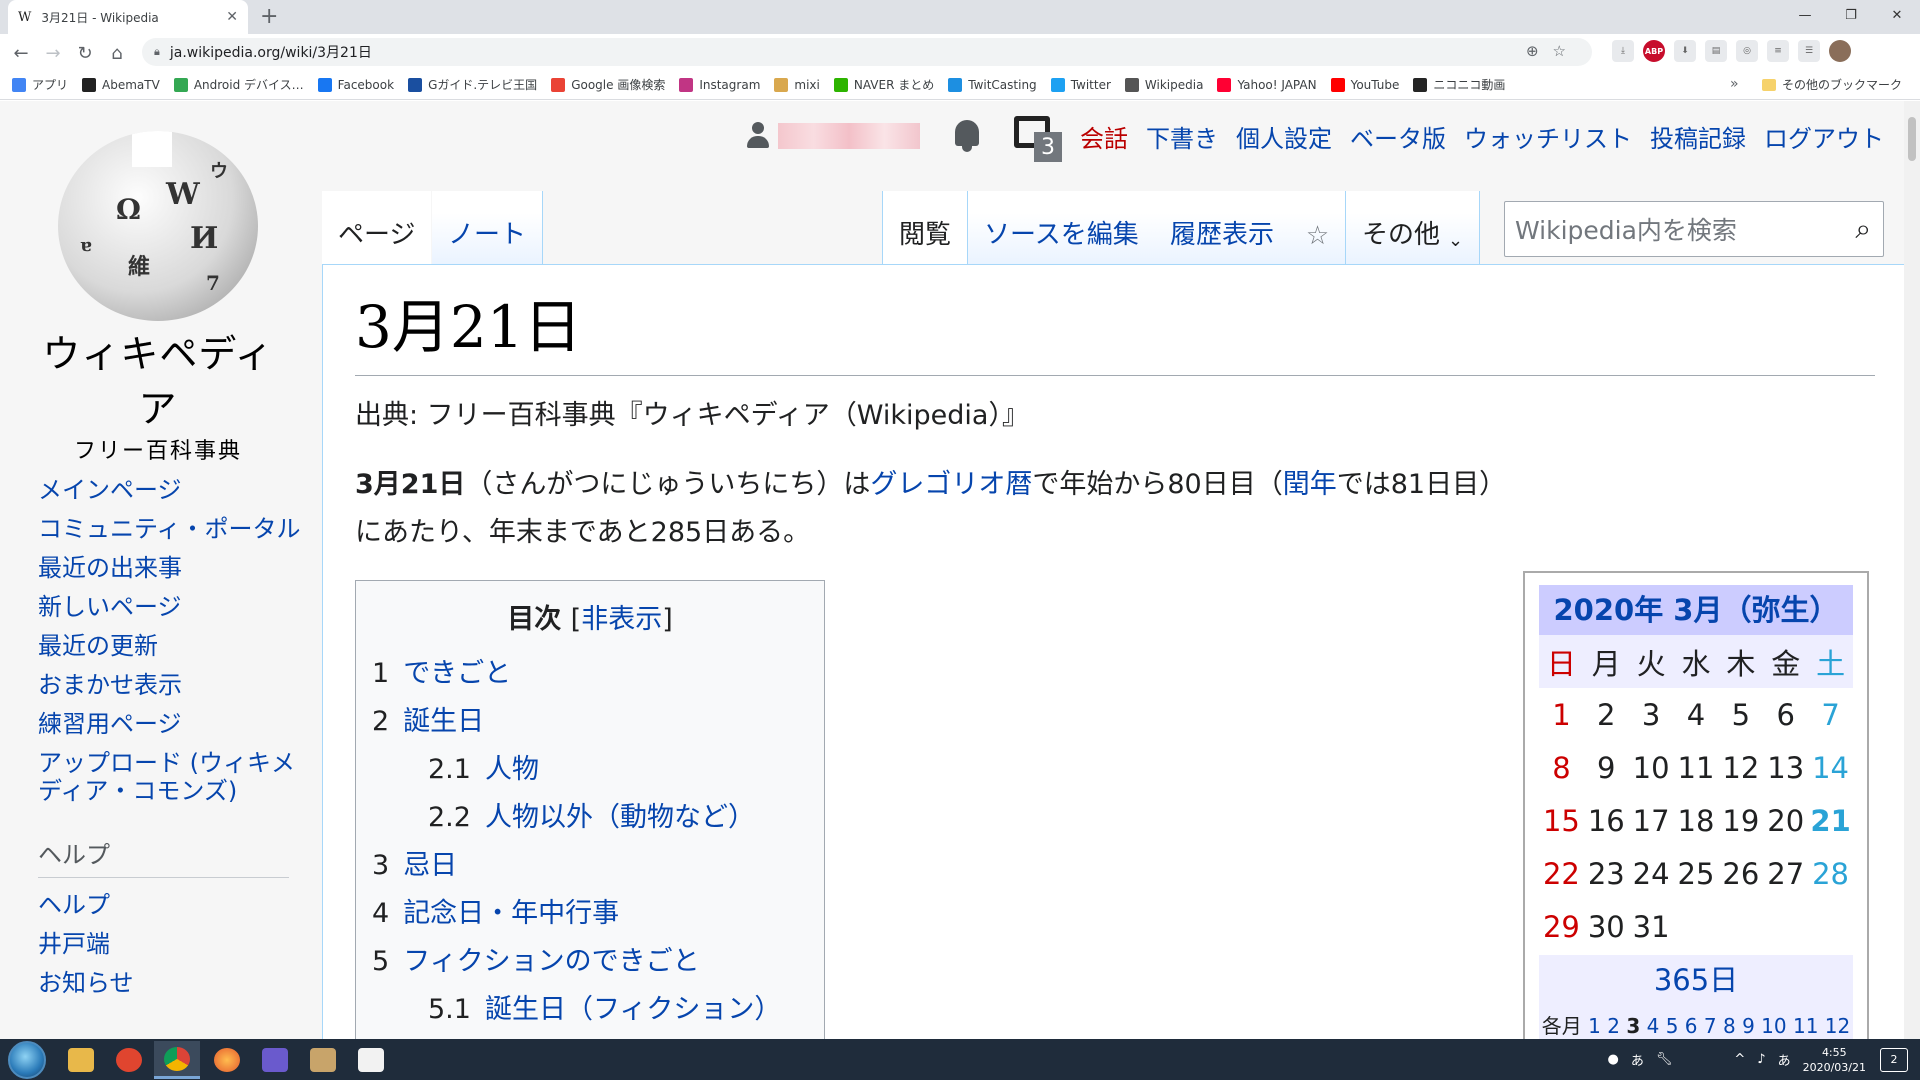 The width and height of the screenshot is (1920, 1080). I want to click on calendar-day-link: 14, so click(1830, 768).